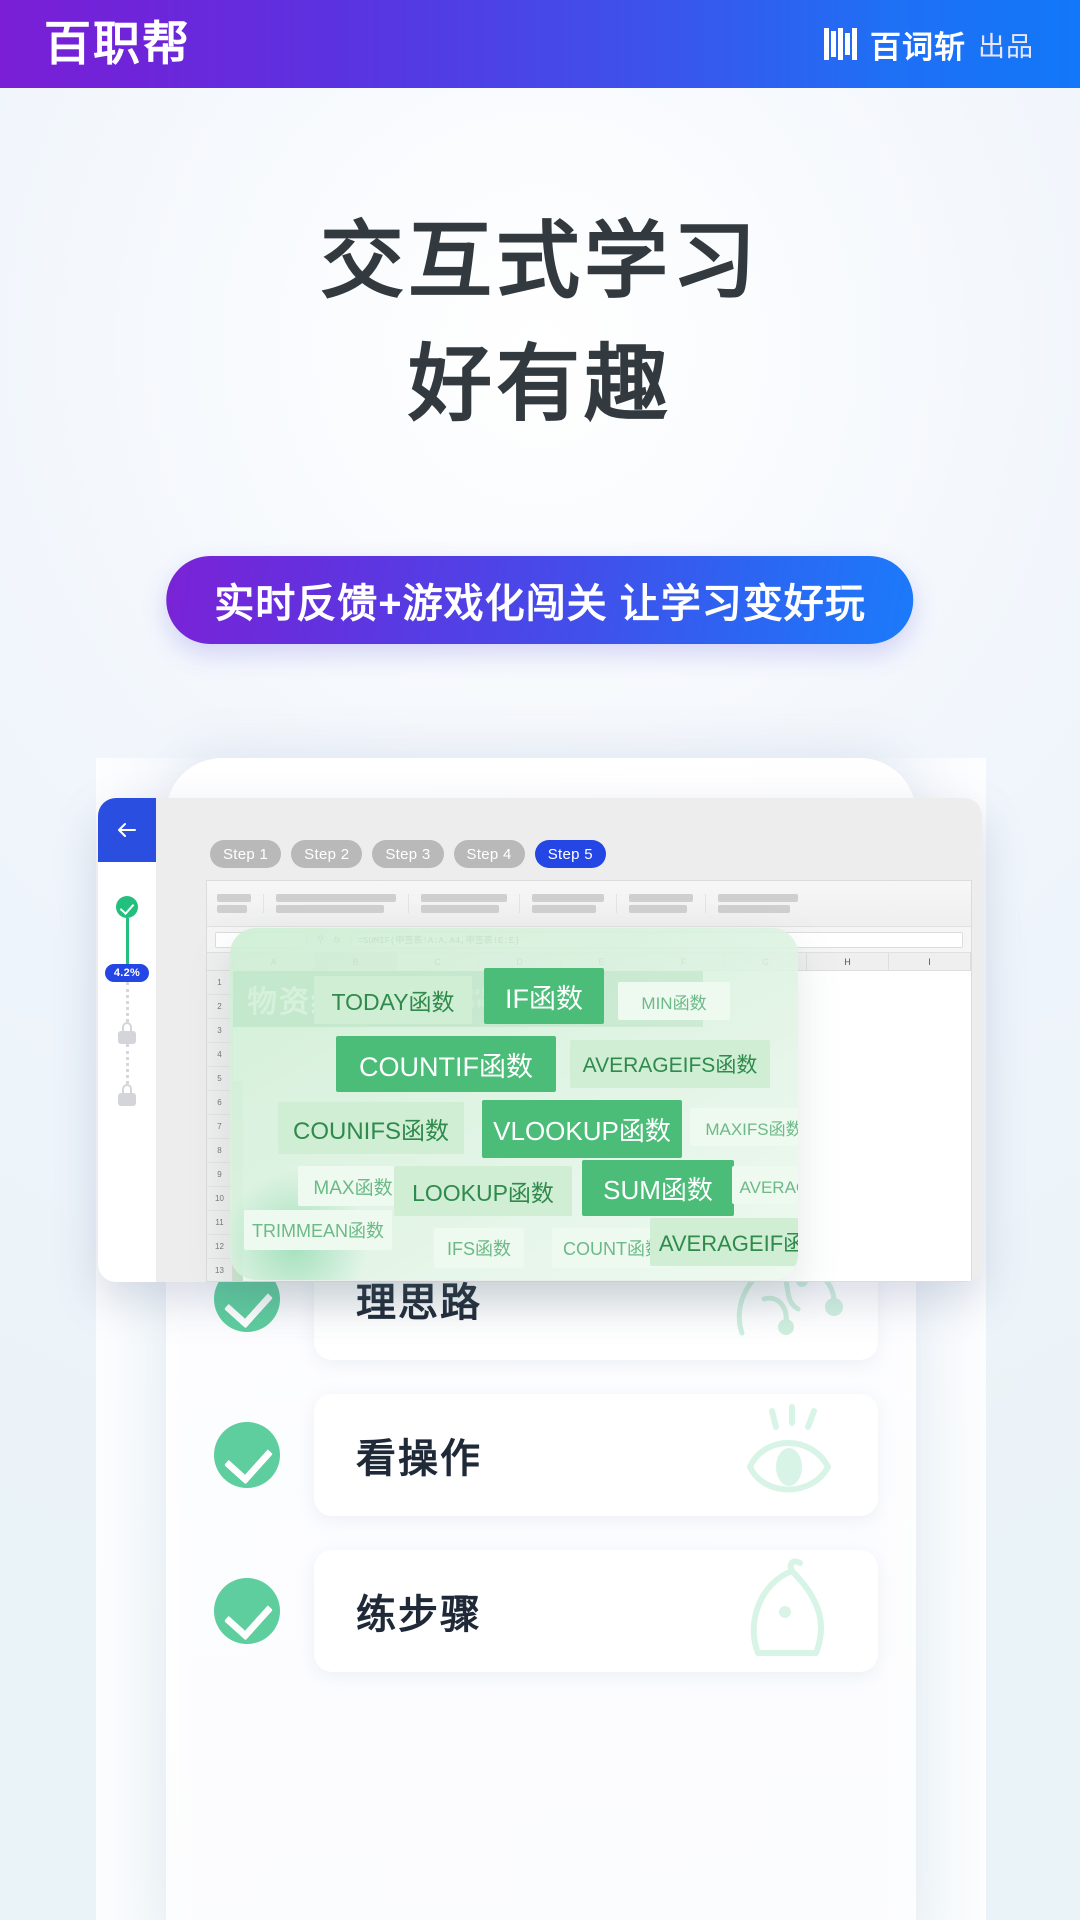 This screenshot has width=1080, height=1920. What do you see at coordinates (246, 854) in the screenshot?
I see `tab-step-1: Step 1` at bounding box center [246, 854].